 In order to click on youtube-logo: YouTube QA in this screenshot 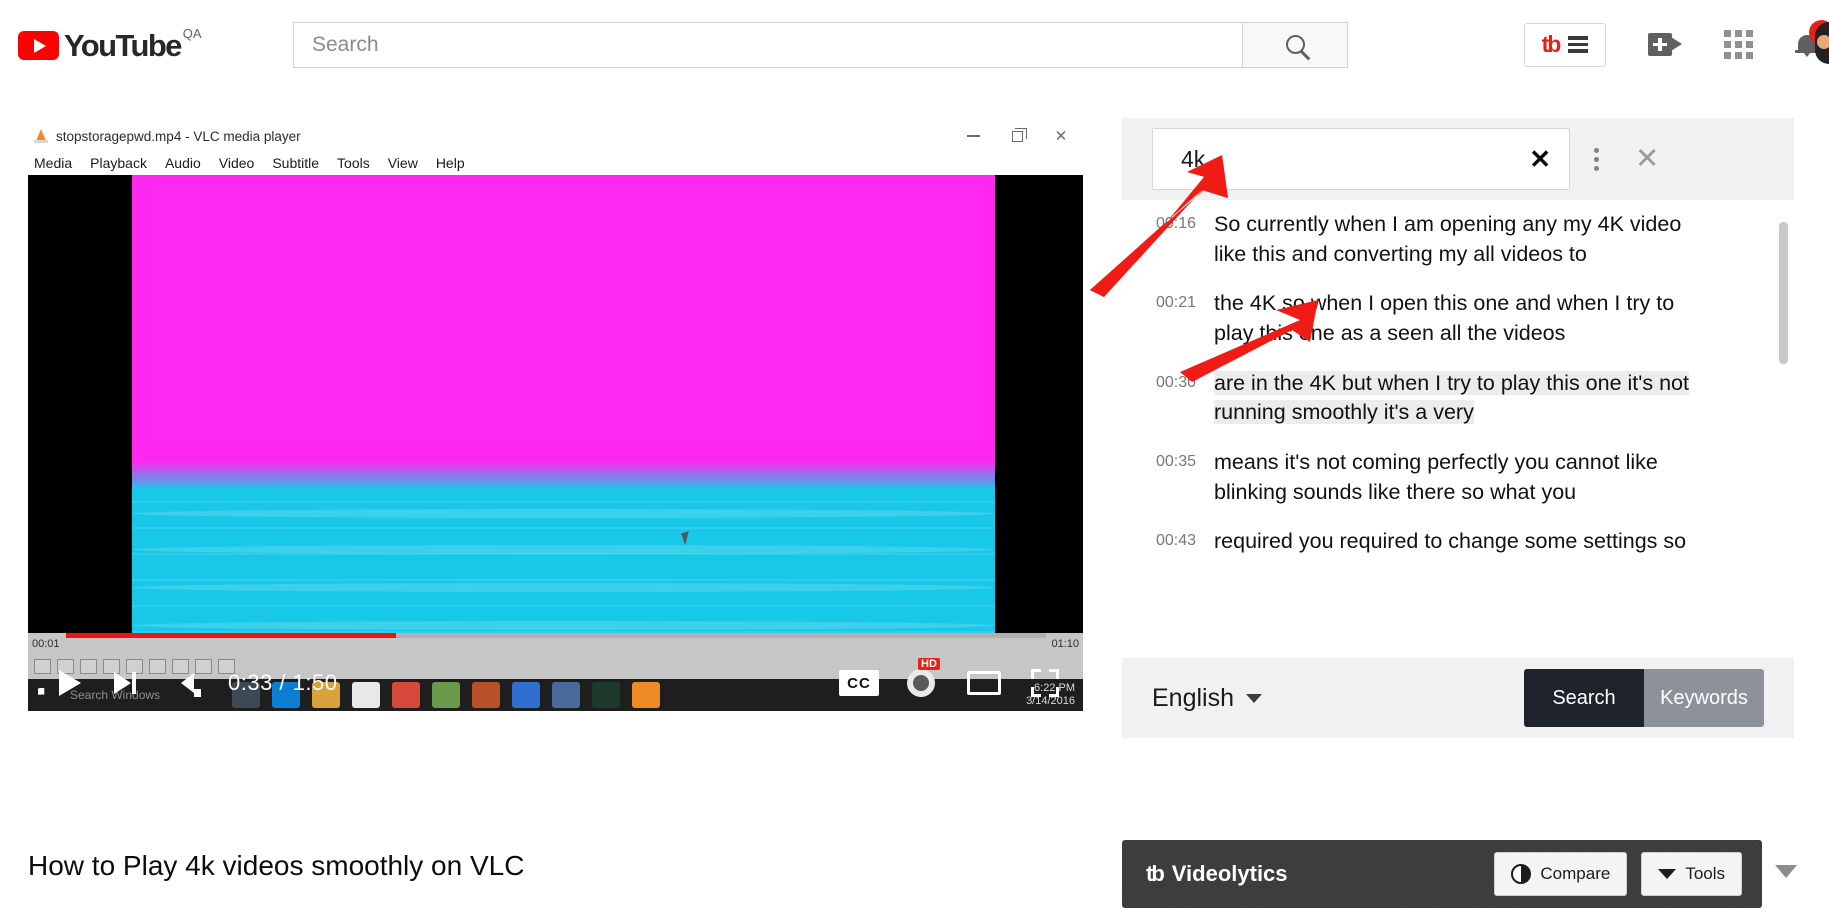, I will do `click(133, 44)`.